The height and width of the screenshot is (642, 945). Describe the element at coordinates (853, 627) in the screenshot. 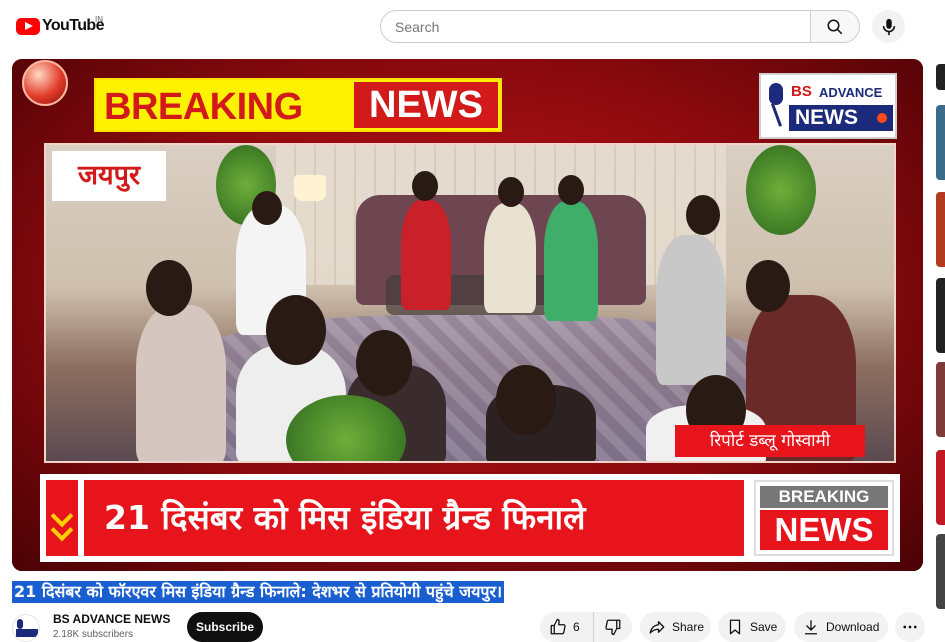

I see `download-label: Download` at that location.